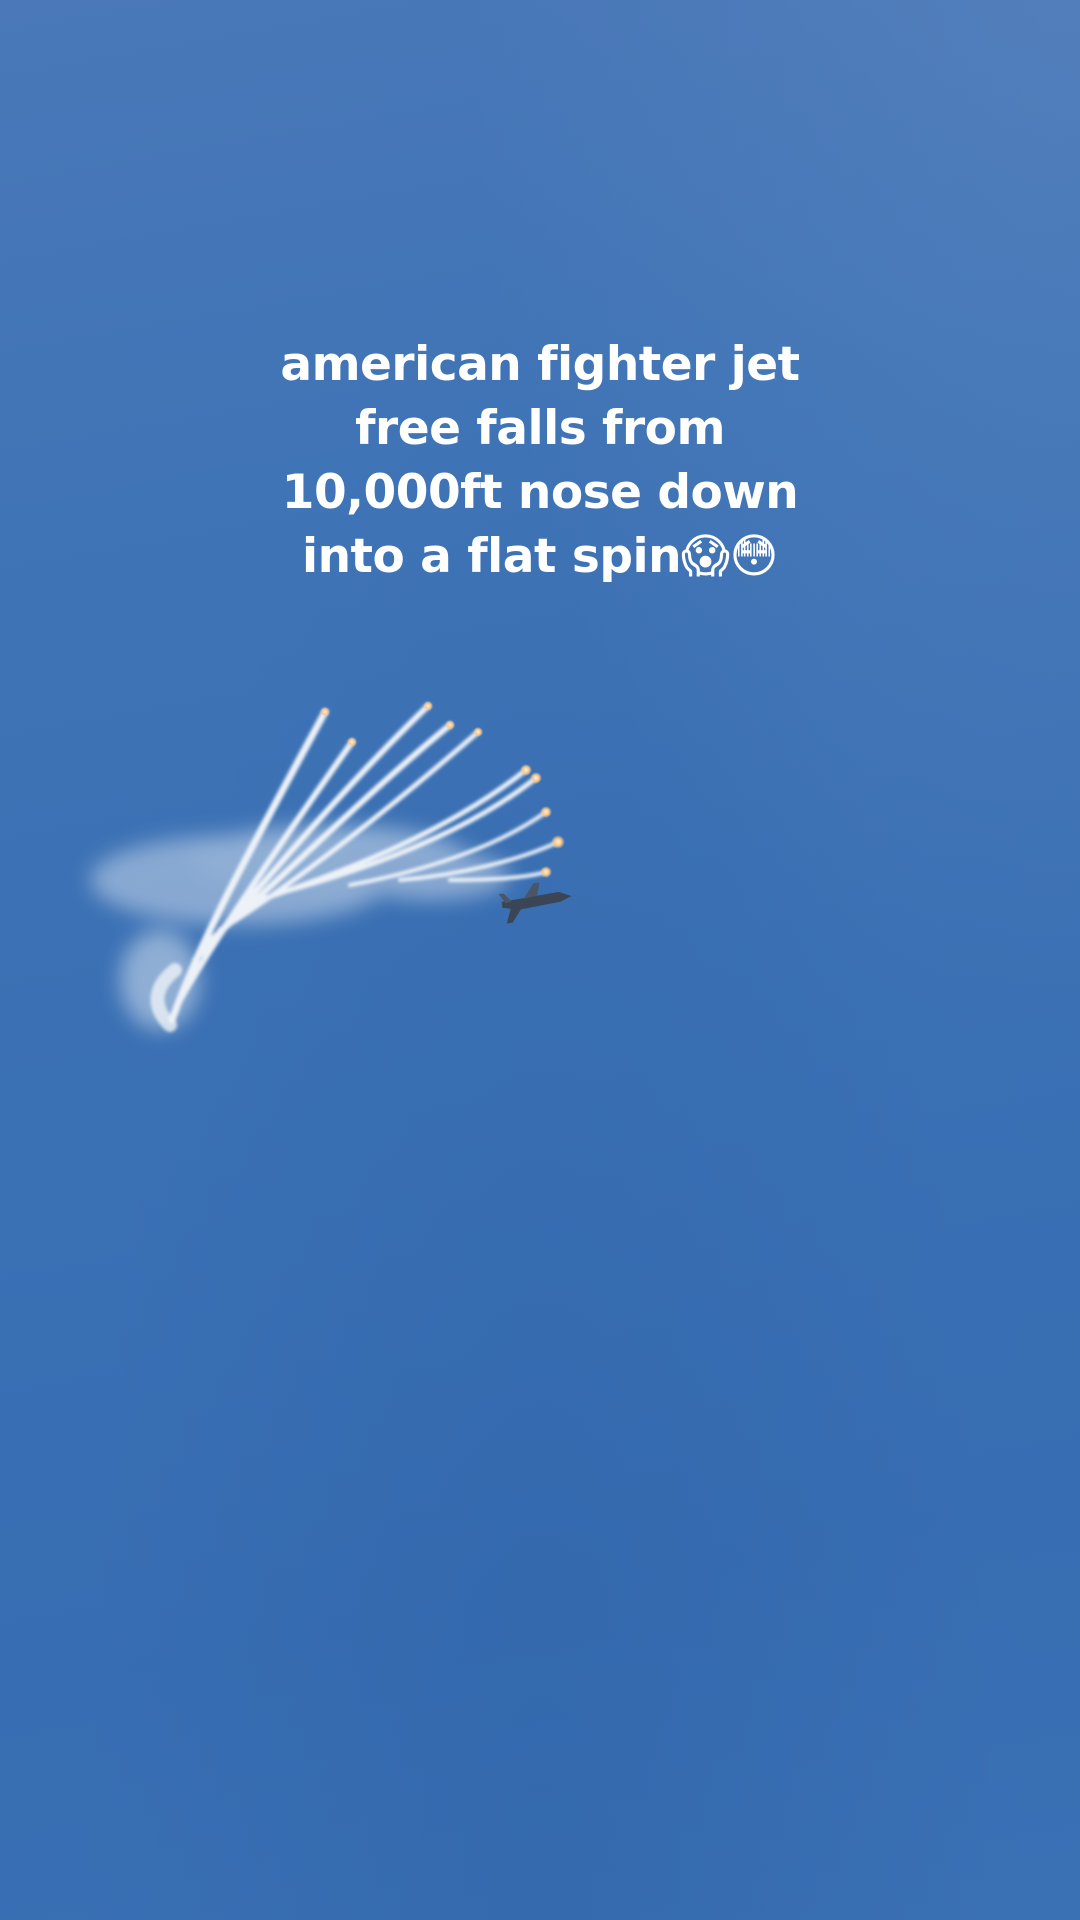  I want to click on flare-scene, so click(331, 866).